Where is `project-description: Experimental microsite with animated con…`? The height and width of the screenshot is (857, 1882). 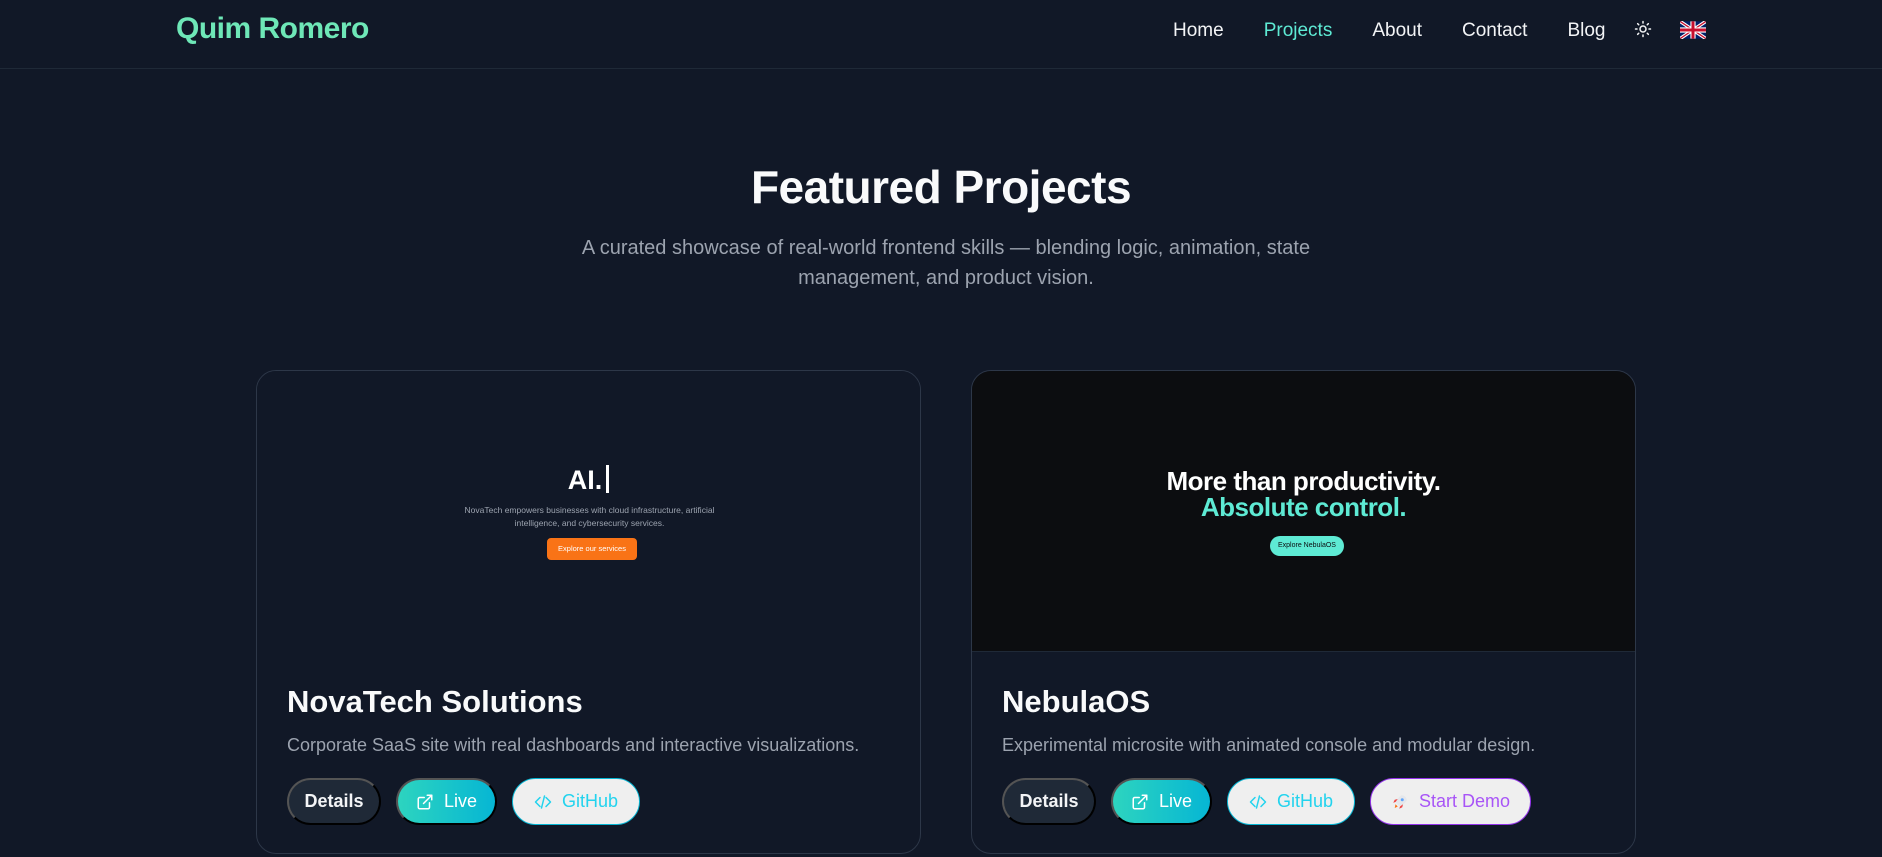 project-description: Experimental microsite with animated con… is located at coordinates (1269, 745).